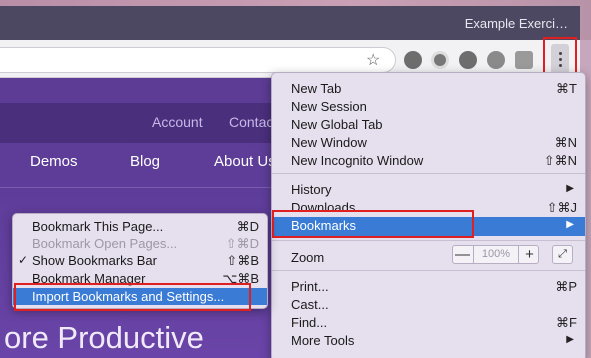  Describe the element at coordinates (373, 224) in the screenshot. I see `bookmarks-highlight` at that location.